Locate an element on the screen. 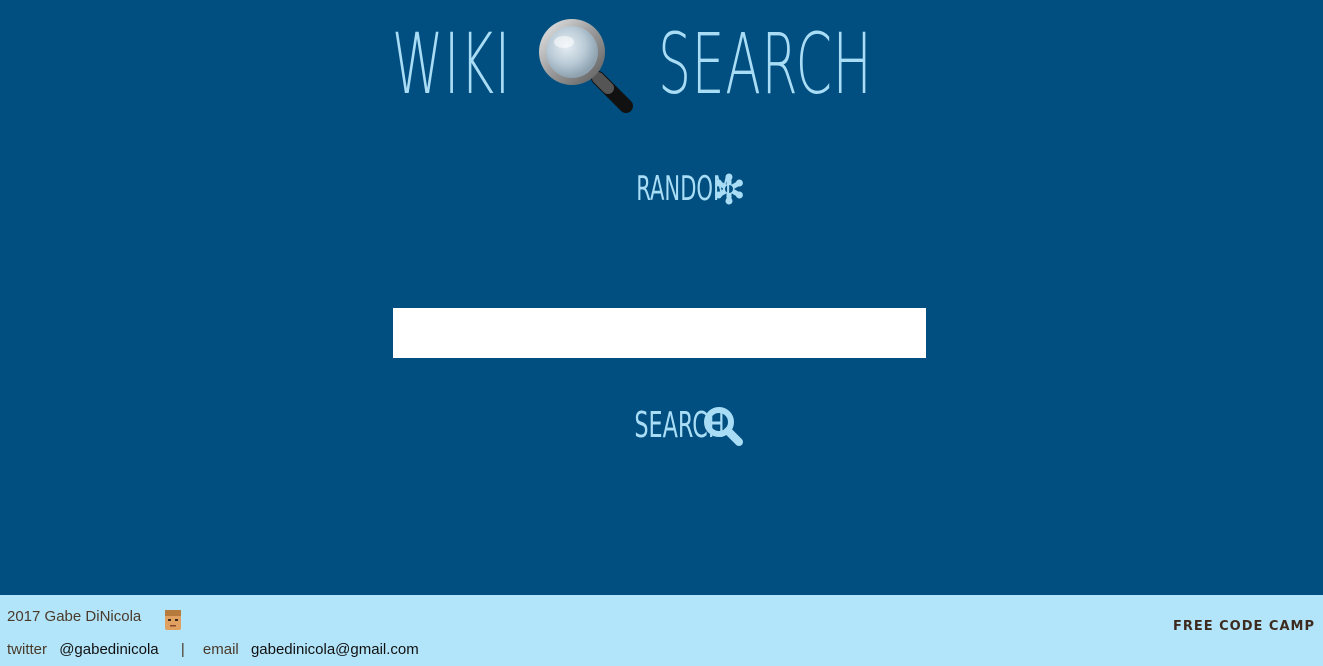  twitter-link: @gabedinicola is located at coordinates (108, 649).